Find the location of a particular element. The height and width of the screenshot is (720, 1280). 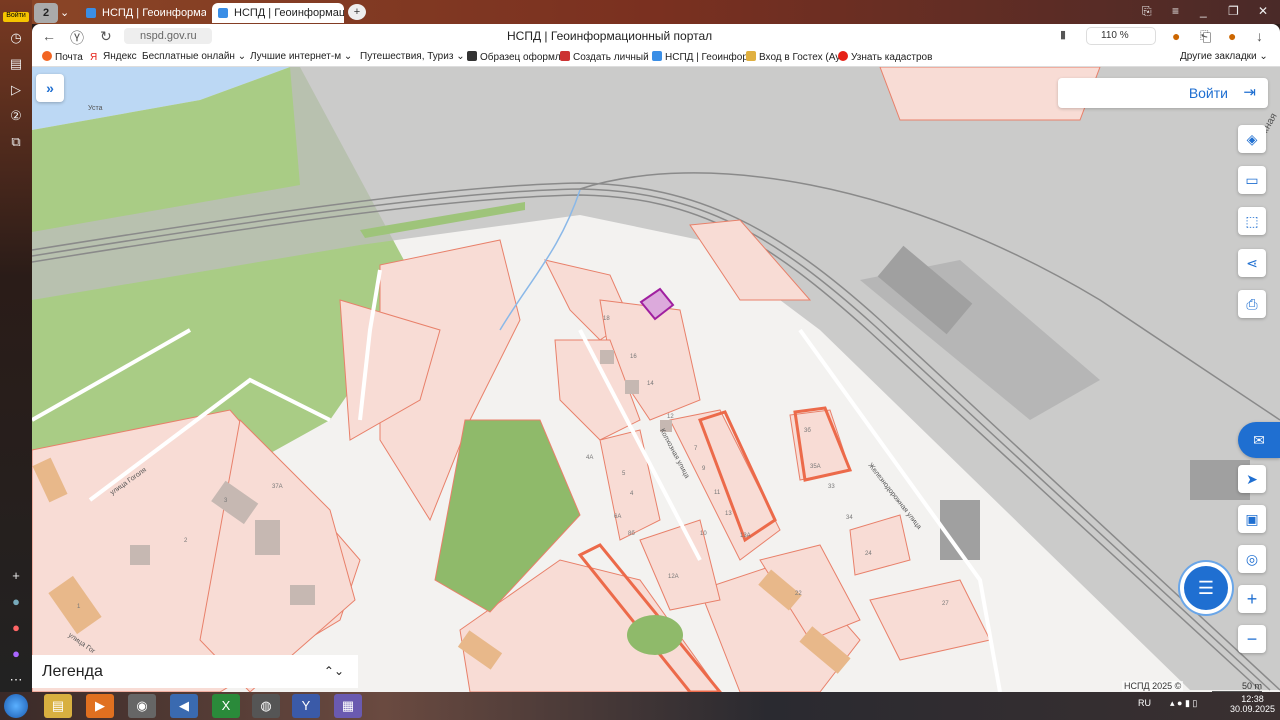

nspd-icon is located at coordinates (657, 56).